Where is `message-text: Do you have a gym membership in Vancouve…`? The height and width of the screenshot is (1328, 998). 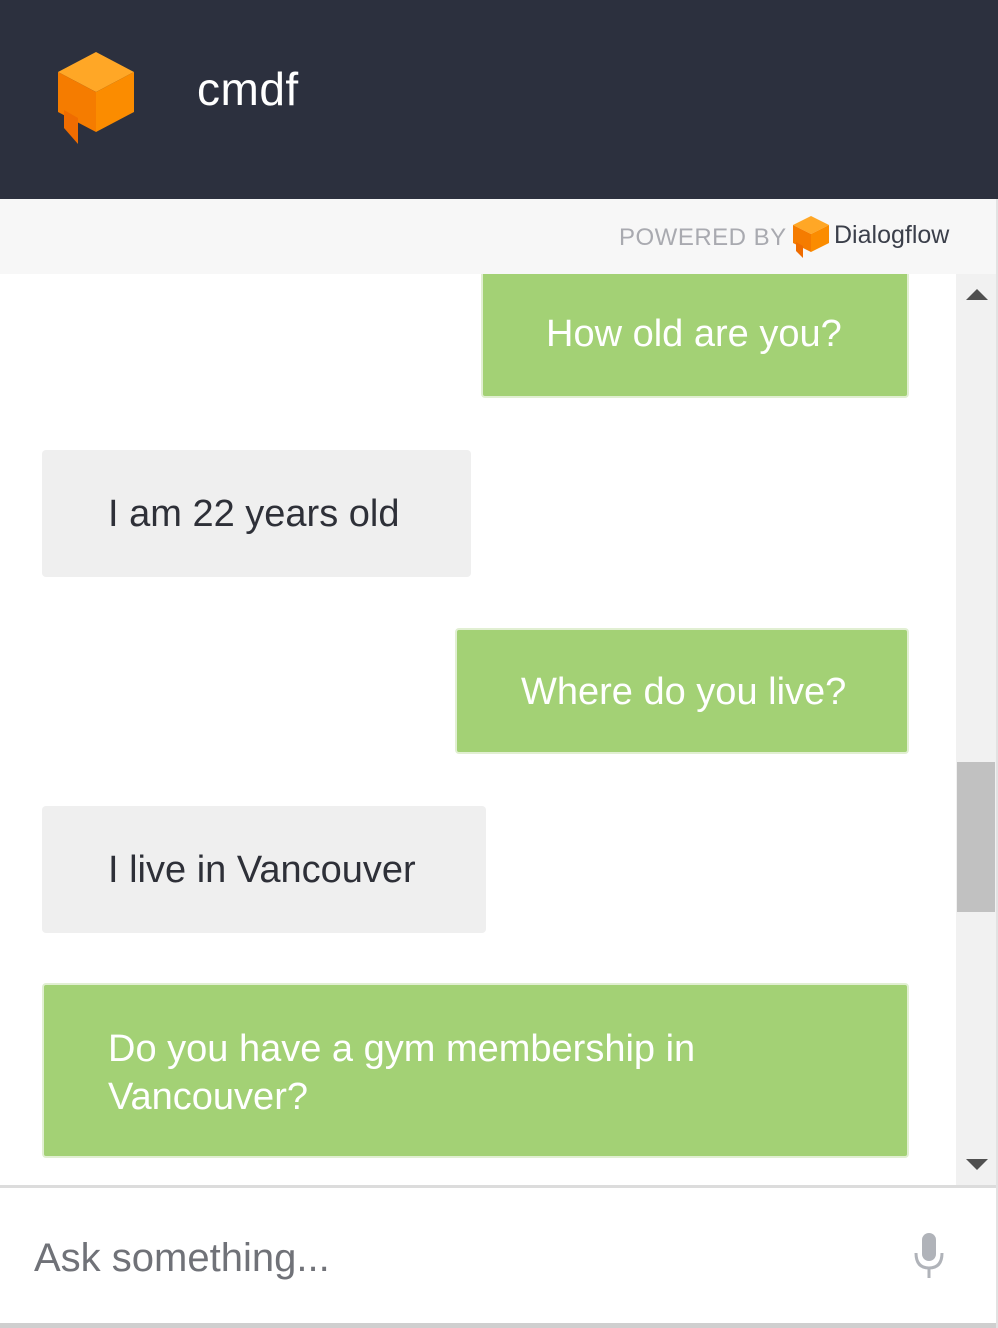
message-text: Do you have a gym membership in Vancouve… is located at coordinates (402, 1073).